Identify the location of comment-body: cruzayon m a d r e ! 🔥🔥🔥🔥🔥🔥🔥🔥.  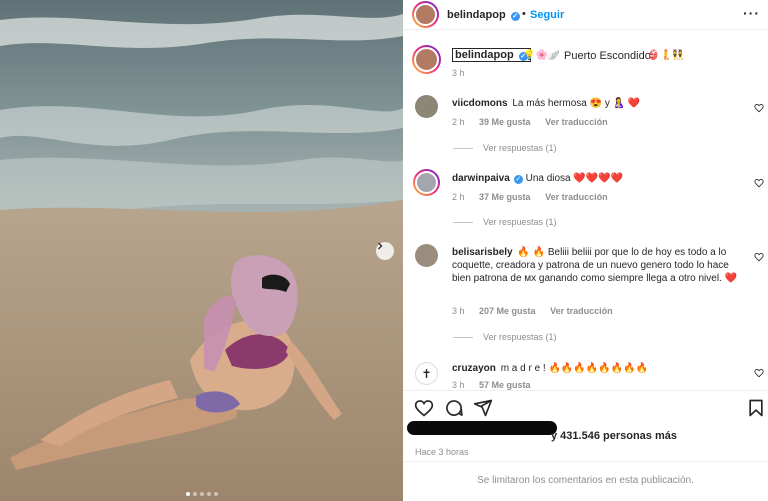
(597, 368).